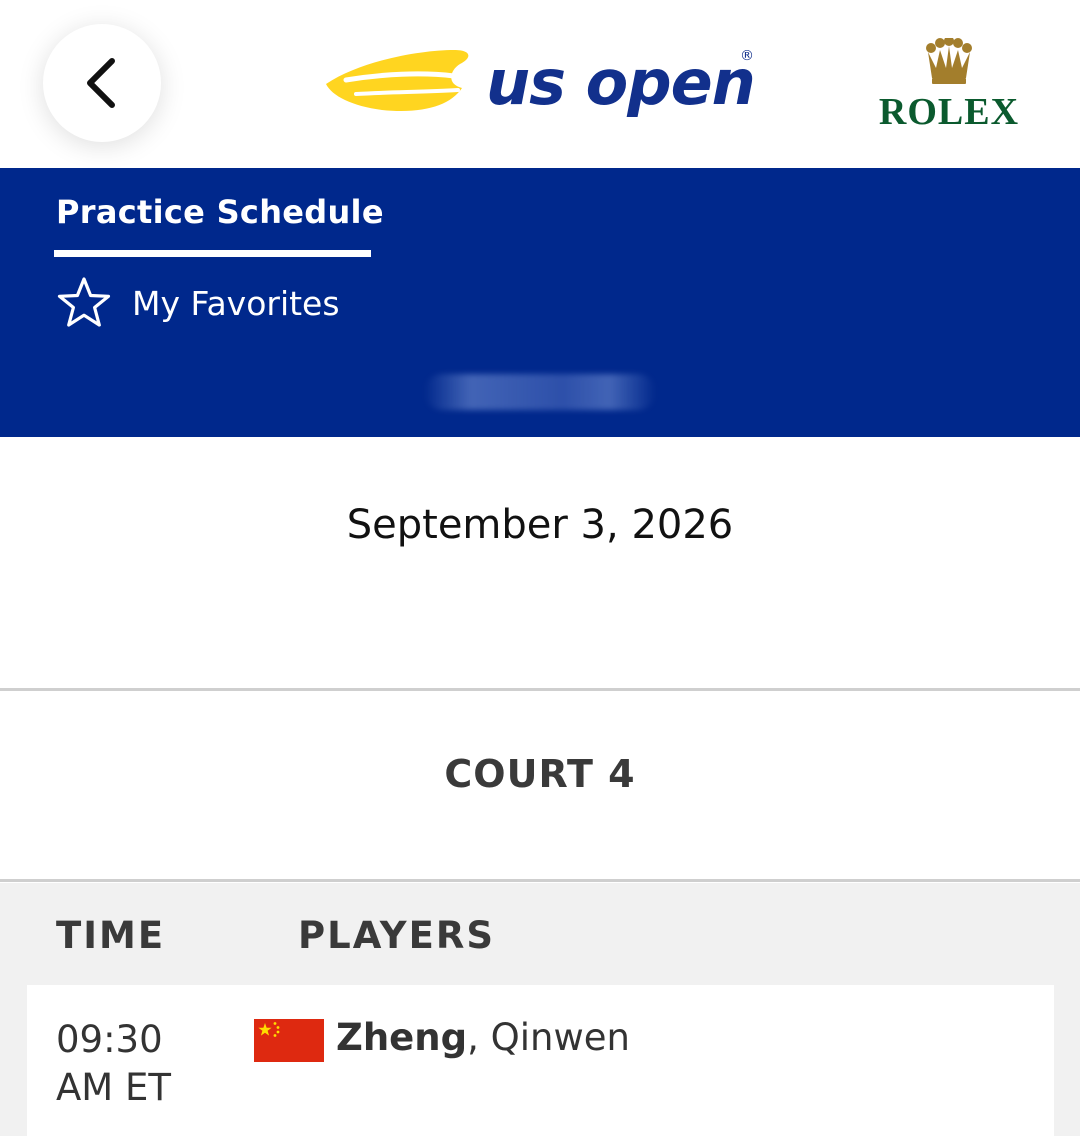  Describe the element at coordinates (113, 1087) in the screenshot. I see `practice-time-line2: AM ET` at that location.